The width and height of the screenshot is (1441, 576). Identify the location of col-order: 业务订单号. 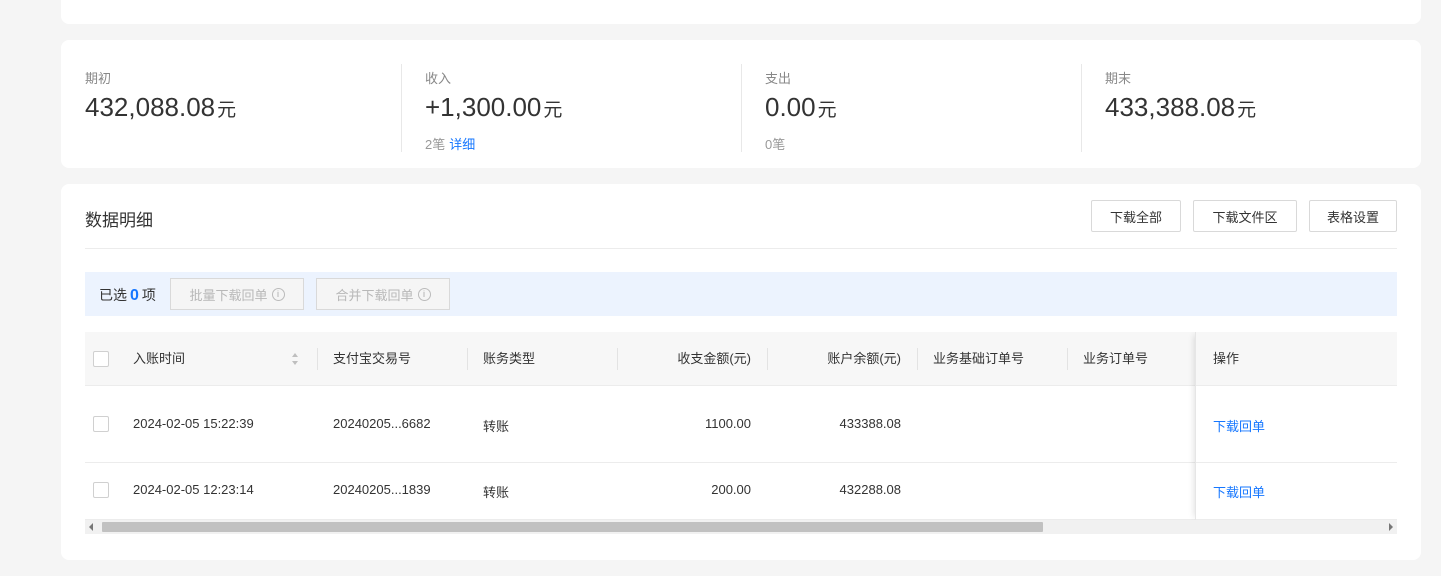
(1116, 358).